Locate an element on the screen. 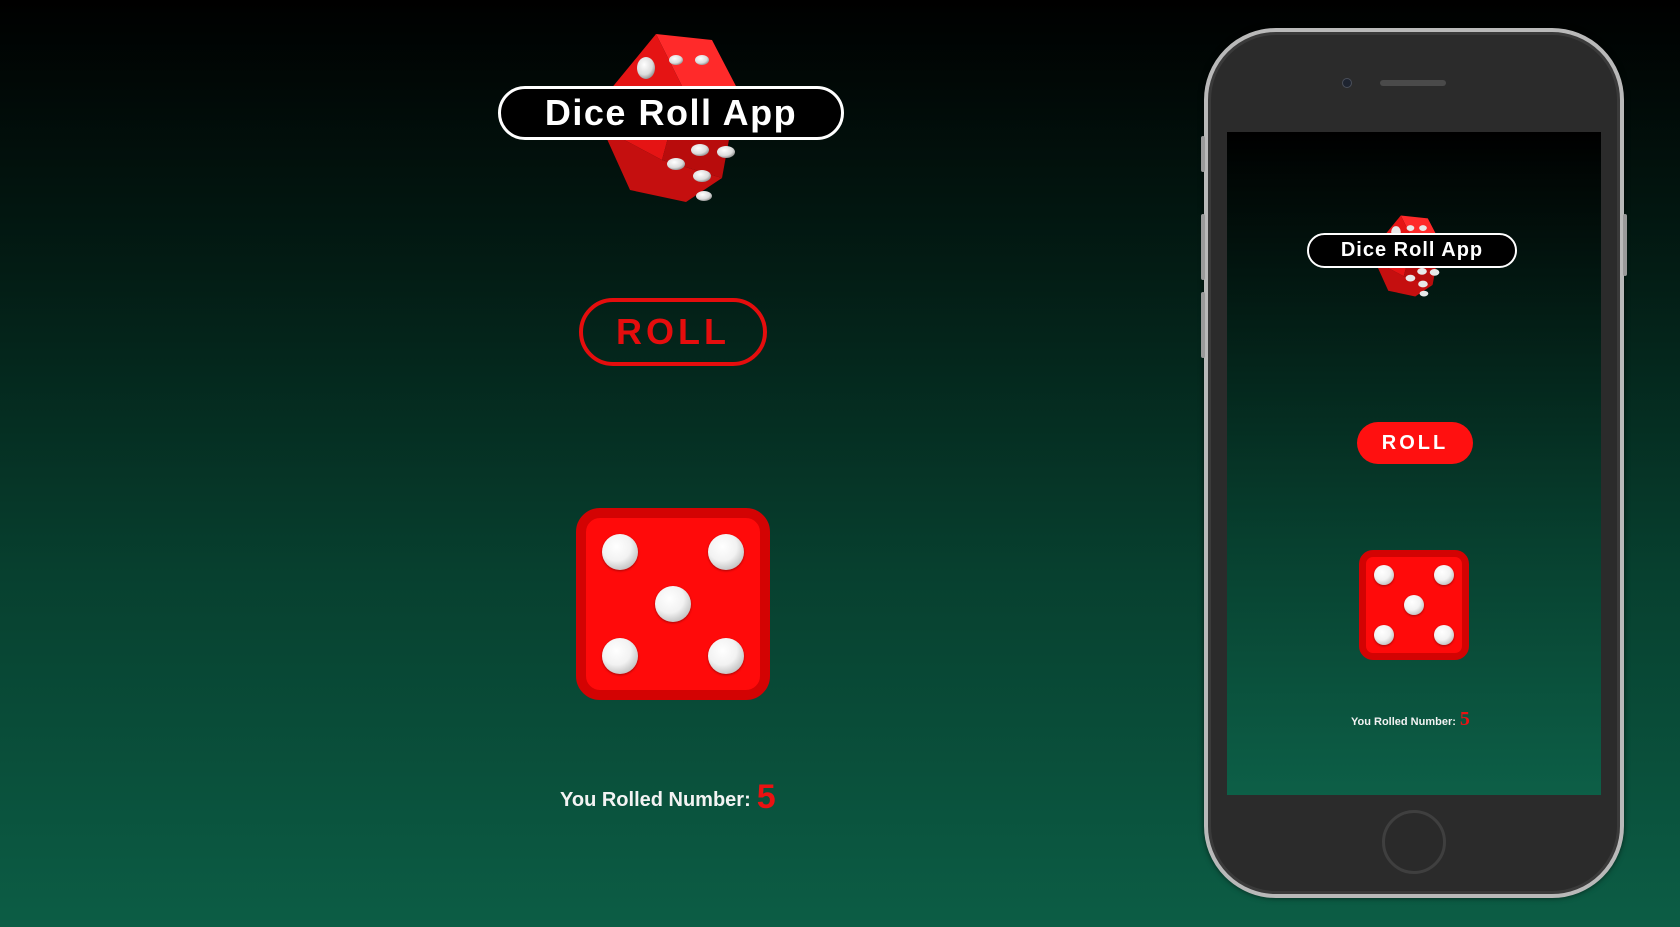 The height and width of the screenshot is (927, 1680). phone-result-label: You Rolled Number: is located at coordinates (1403, 722).